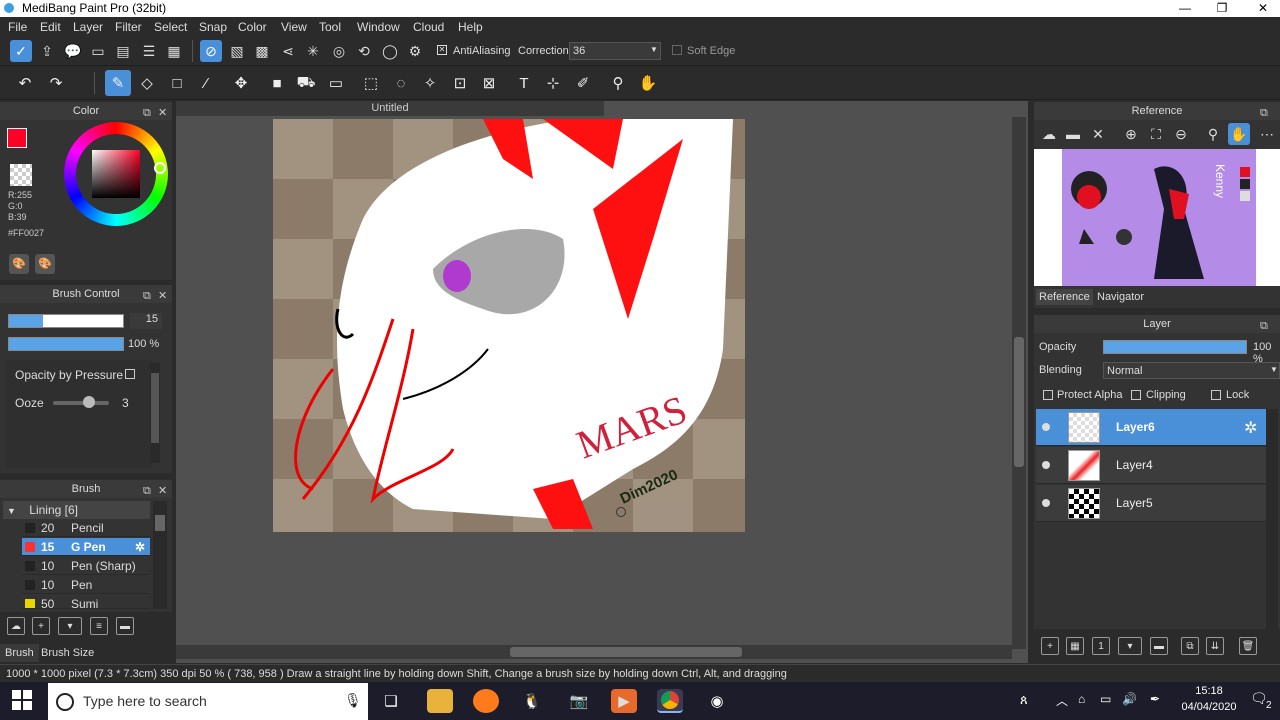  I want to click on menu-view: View, so click(294, 27).